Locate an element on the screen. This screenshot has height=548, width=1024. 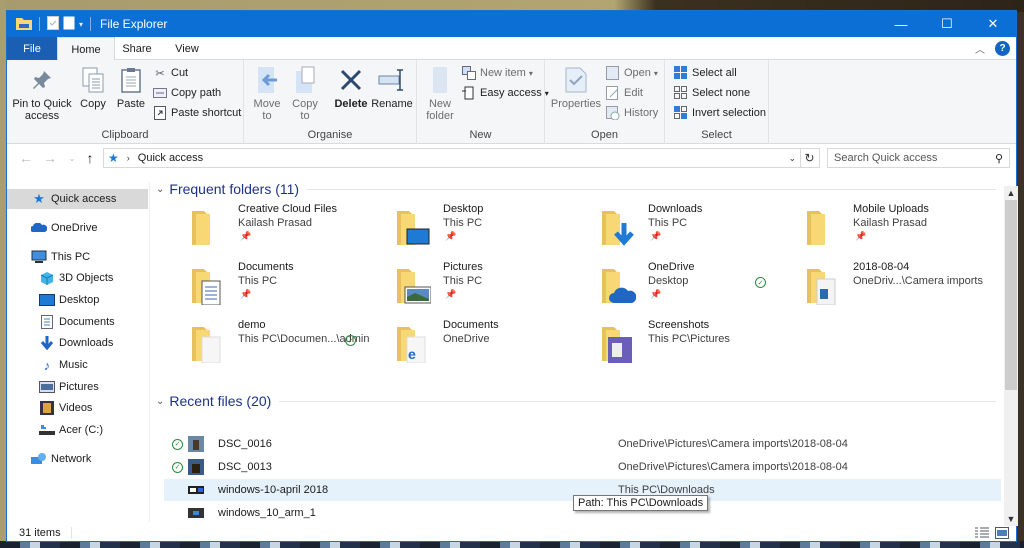
invert-selection-button: Invert selection is located at coordinates (719, 113).